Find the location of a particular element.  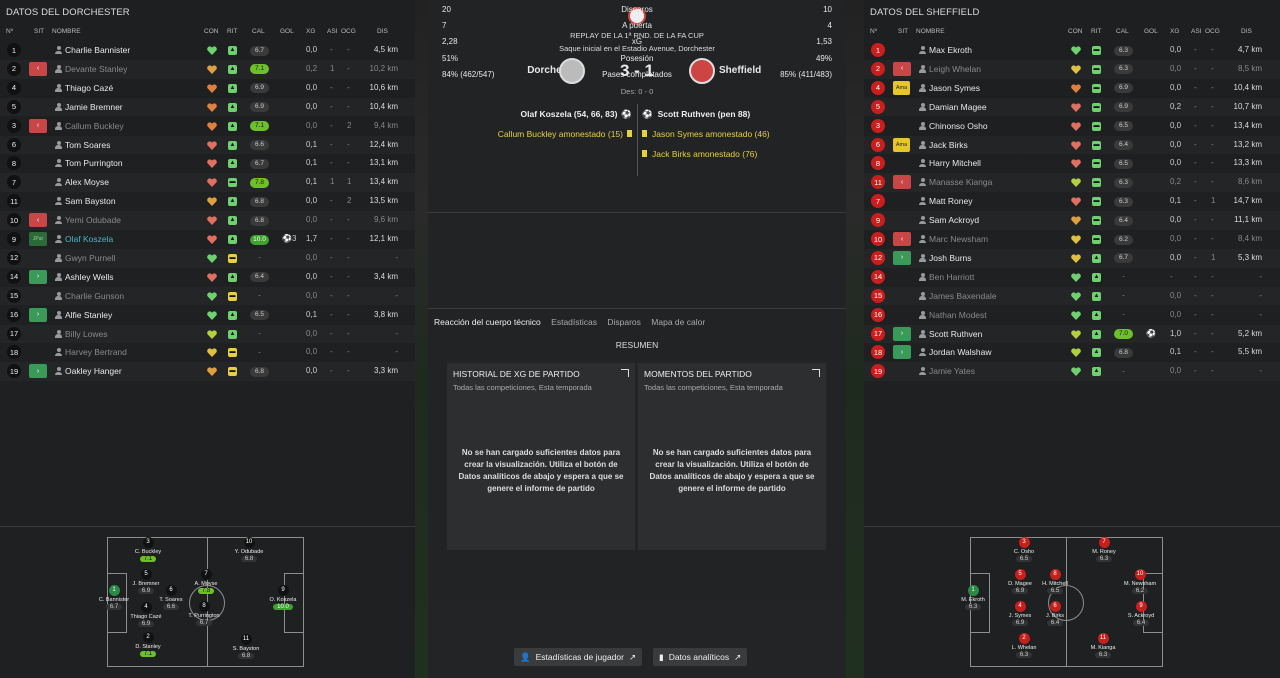

player-row: 6 Ama Jack Birks ▬ 6.4 0,0- -13,2 km is located at coordinates (1072, 145).